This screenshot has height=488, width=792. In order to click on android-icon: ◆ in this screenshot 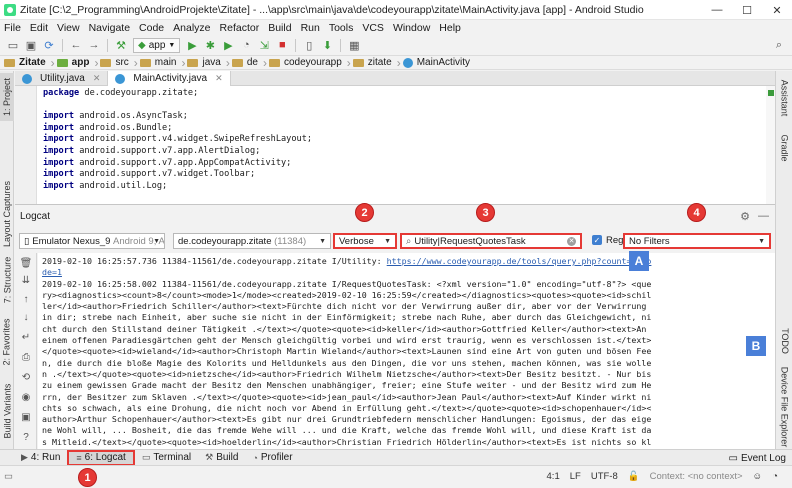, I will do `click(142, 45)`.